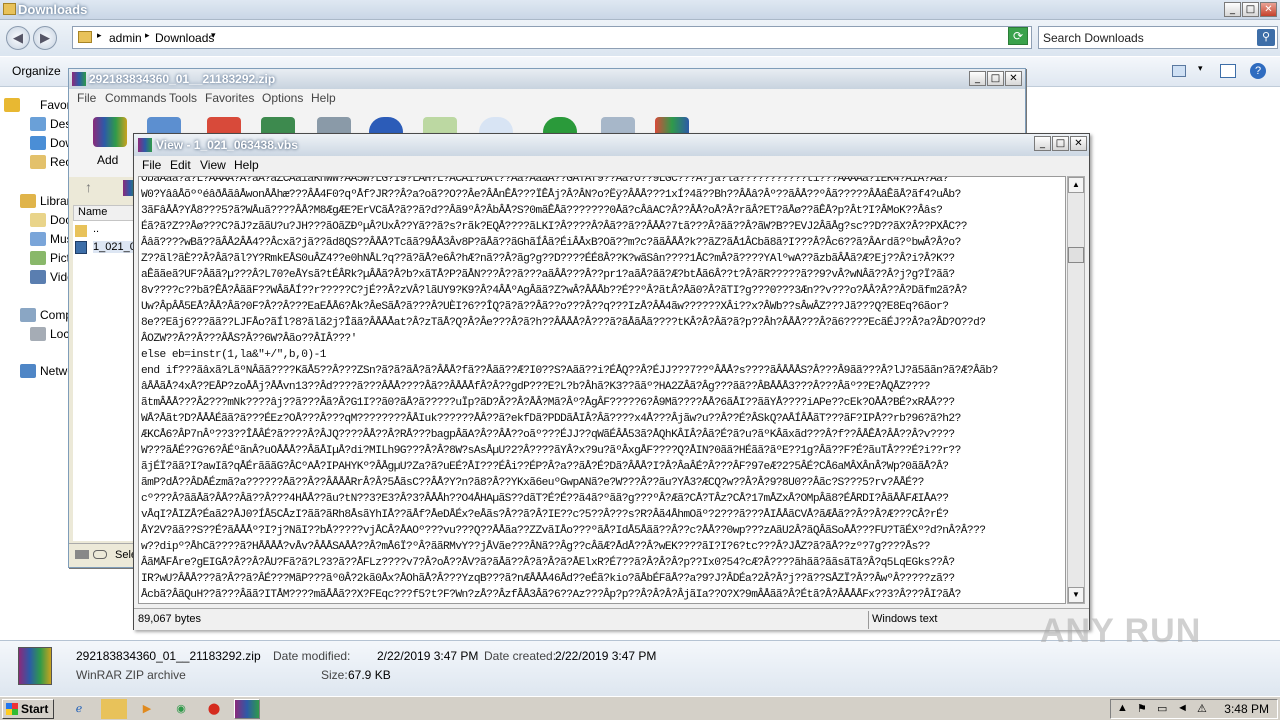 This screenshot has height=720, width=1280. What do you see at coordinates (282, 98) in the screenshot?
I see `menu-options: Options` at bounding box center [282, 98].